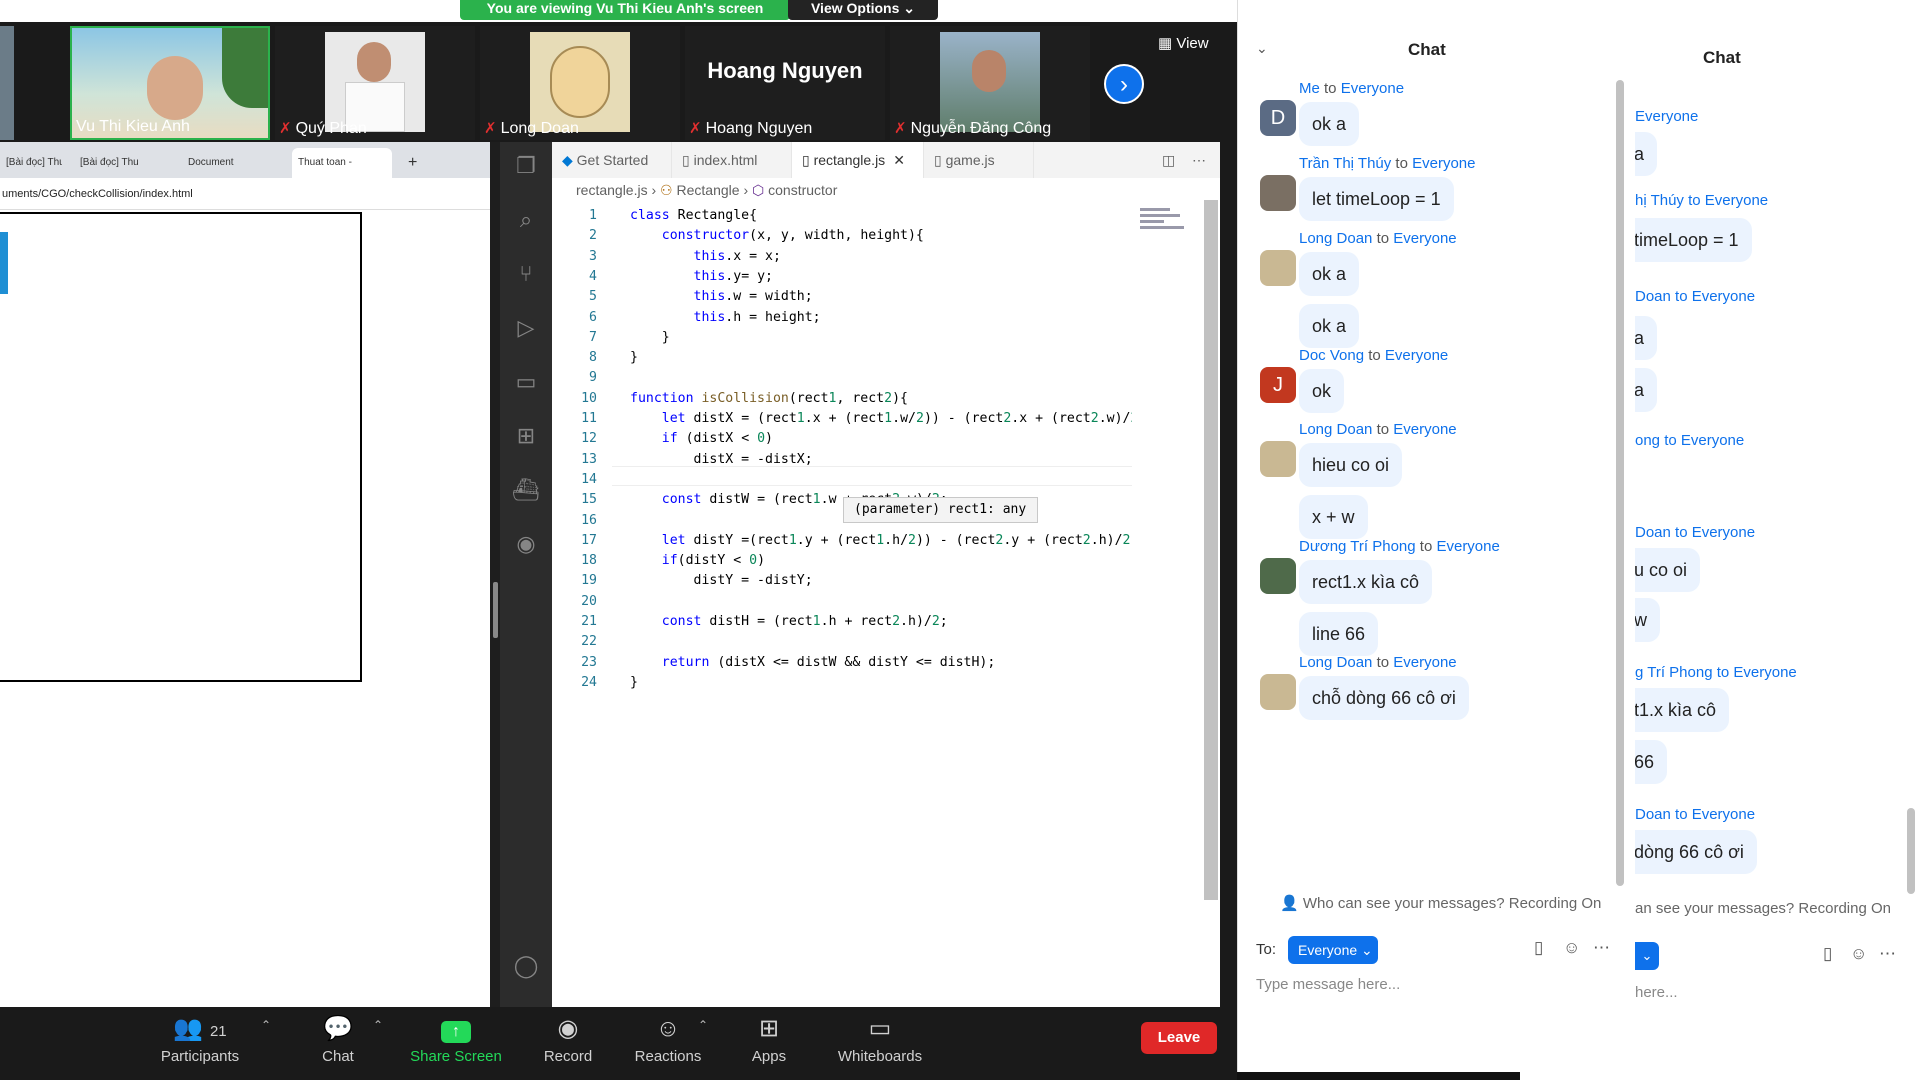 The width and height of the screenshot is (1920, 1080). Describe the element at coordinates (1647, 620) in the screenshot. I see `message-bubble: w` at that location.